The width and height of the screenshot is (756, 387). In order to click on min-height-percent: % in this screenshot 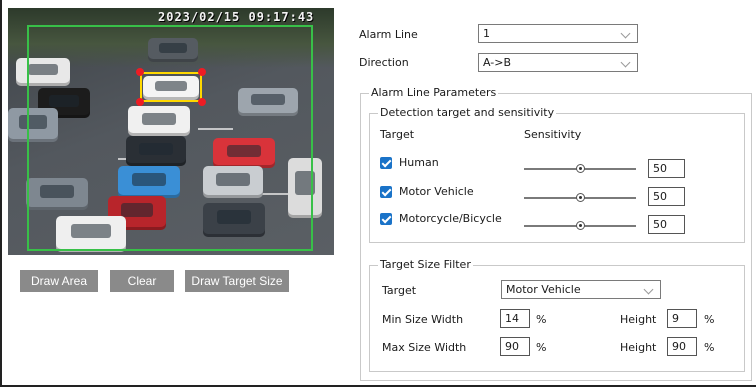, I will do `click(709, 319)`.